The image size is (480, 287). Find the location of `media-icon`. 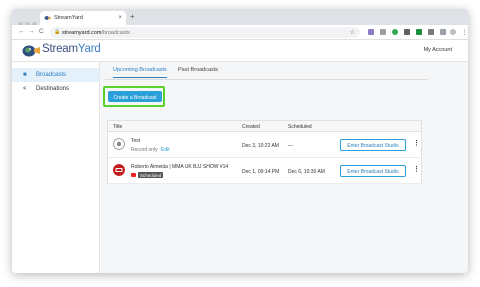

media-icon is located at coordinates (443, 32).